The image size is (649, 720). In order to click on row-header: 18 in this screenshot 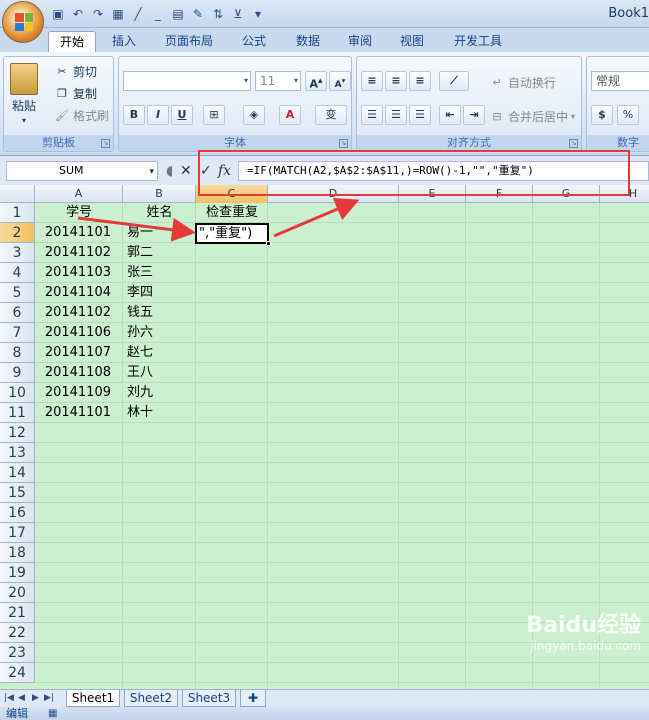, I will do `click(17, 553)`.